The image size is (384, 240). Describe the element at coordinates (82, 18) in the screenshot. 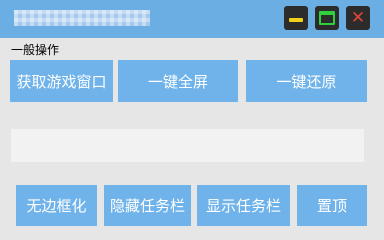

I see `window-title` at that location.